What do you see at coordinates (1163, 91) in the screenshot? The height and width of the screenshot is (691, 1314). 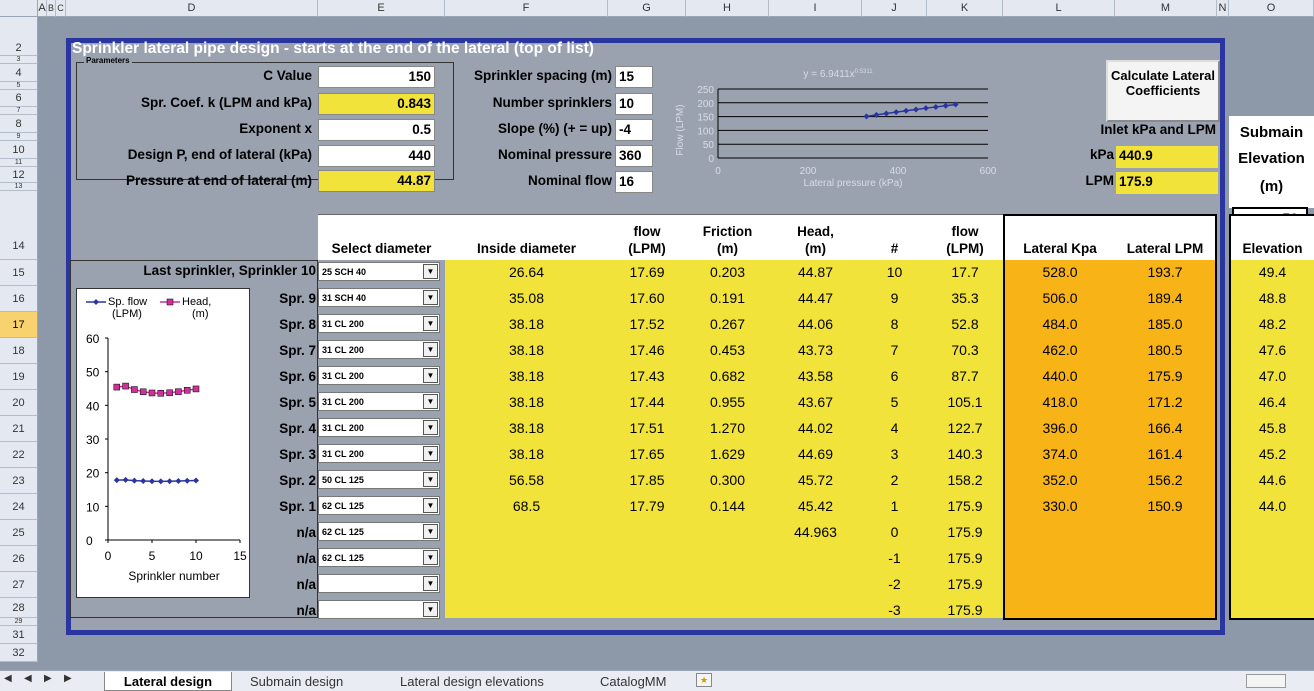 I see `calculate-lateral-coefficients-button: Calculate Lateral Coefficients` at bounding box center [1163, 91].